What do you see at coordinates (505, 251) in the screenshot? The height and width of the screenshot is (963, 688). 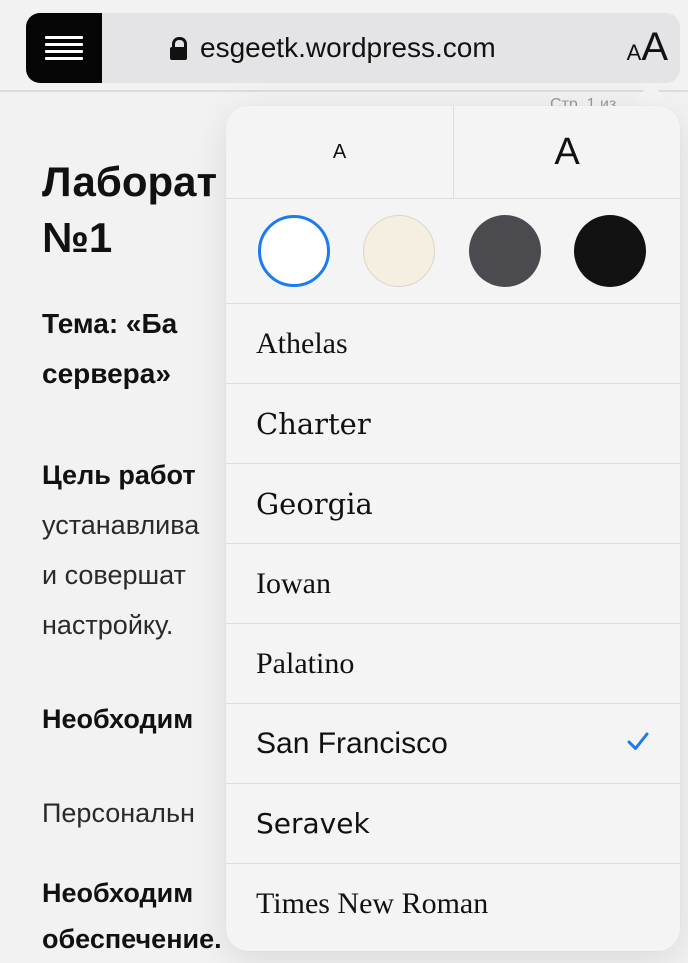 I see `theme-gray-button` at bounding box center [505, 251].